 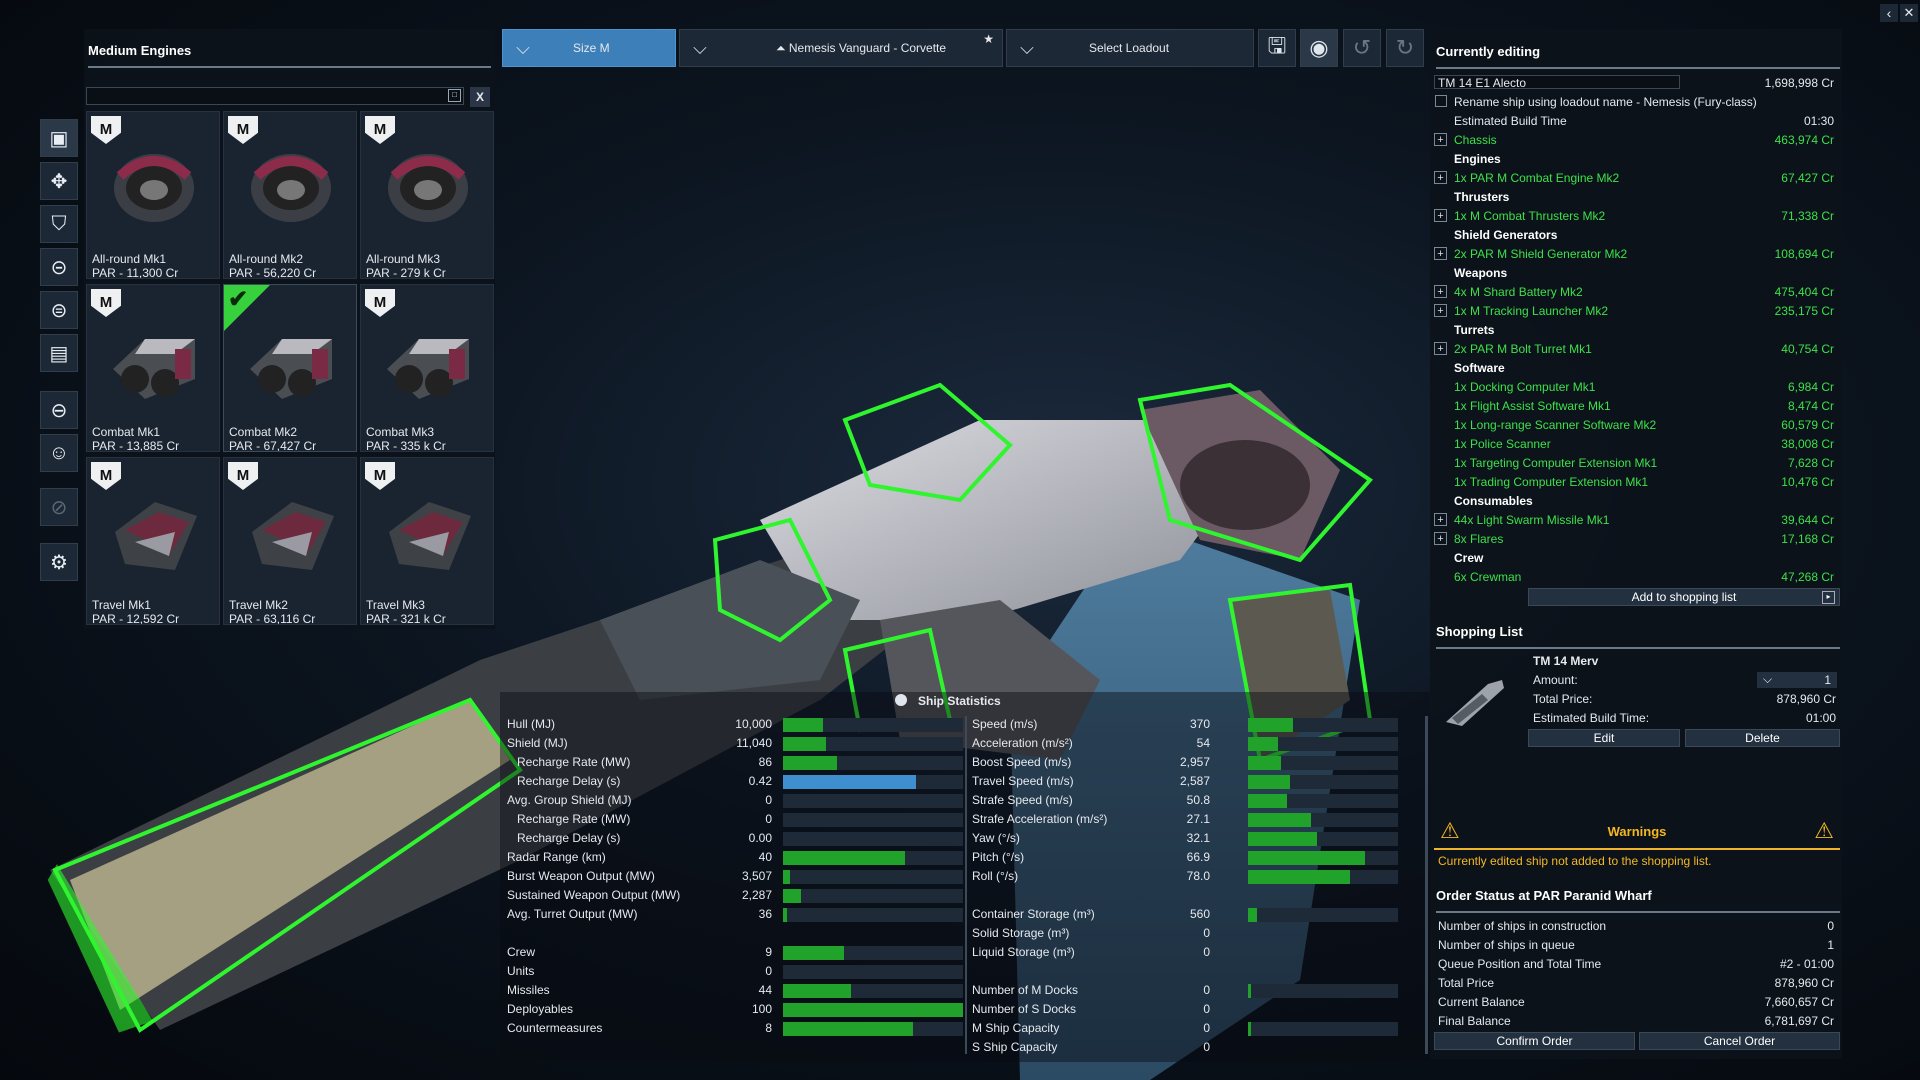 What do you see at coordinates (1441, 101) in the screenshot?
I see `rename-checkbox` at bounding box center [1441, 101].